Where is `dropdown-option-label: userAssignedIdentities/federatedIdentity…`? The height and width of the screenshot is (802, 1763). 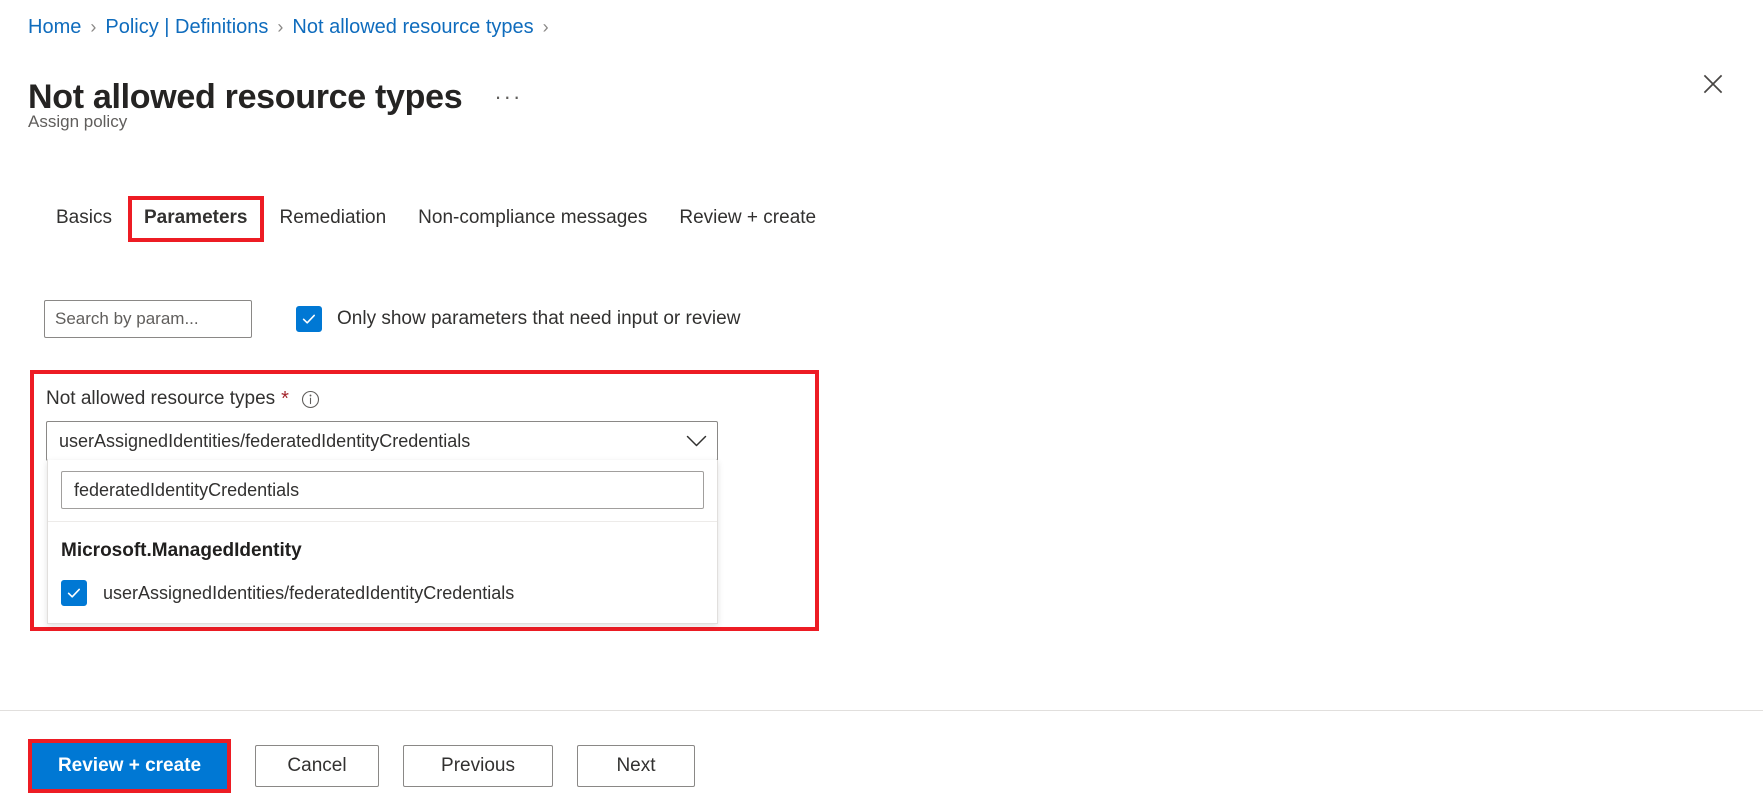
dropdown-option-label: userAssignedIdentities/federatedIdentity… is located at coordinates (309, 593).